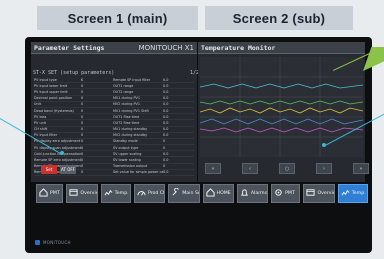 The width and height of the screenshot is (384, 259). What do you see at coordinates (68, 169) in the screenshot?
I see `at-off-button: AT OFF` at bounding box center [68, 169].